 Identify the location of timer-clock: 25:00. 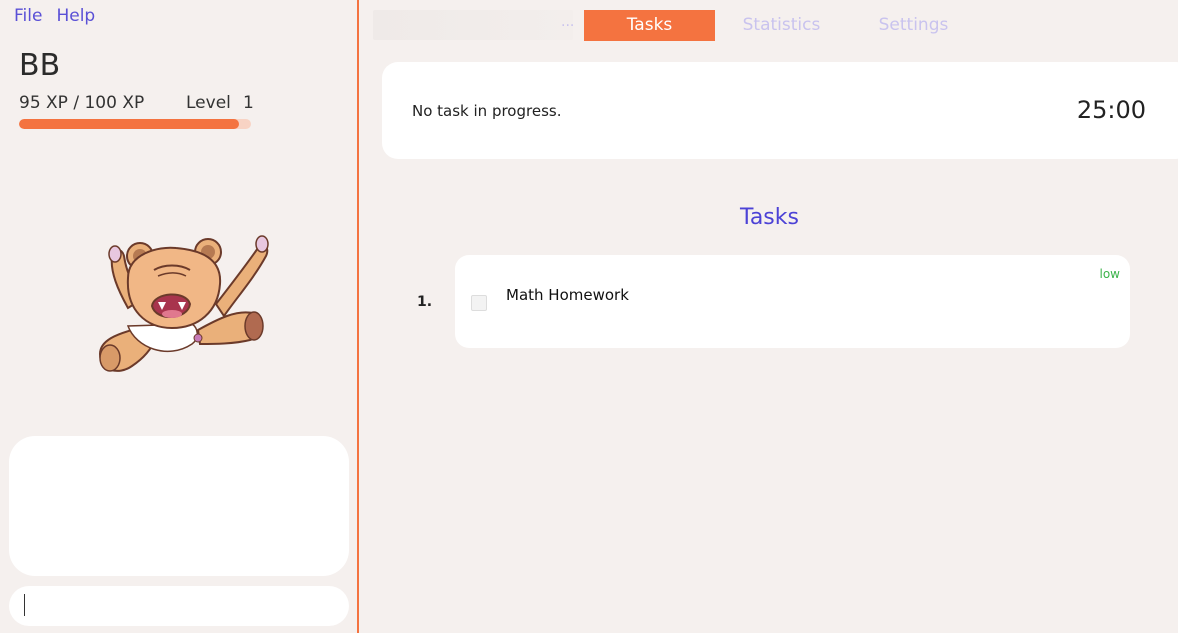
(1111, 110).